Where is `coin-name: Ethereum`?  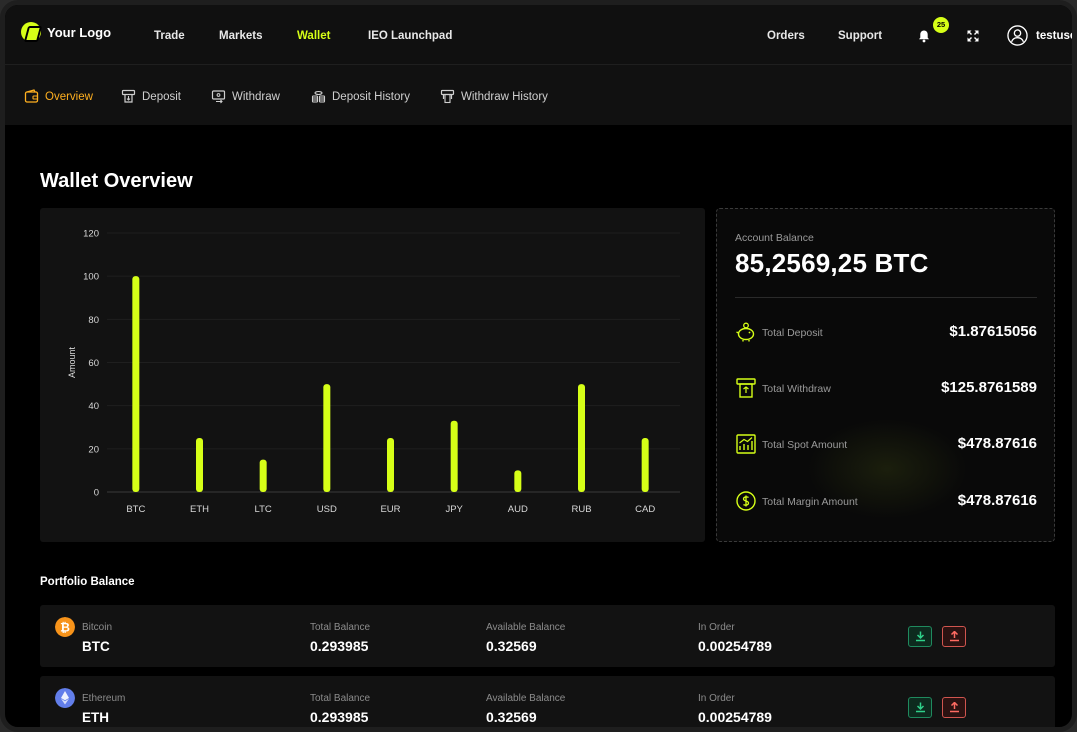
coin-name: Ethereum is located at coordinates (104, 698).